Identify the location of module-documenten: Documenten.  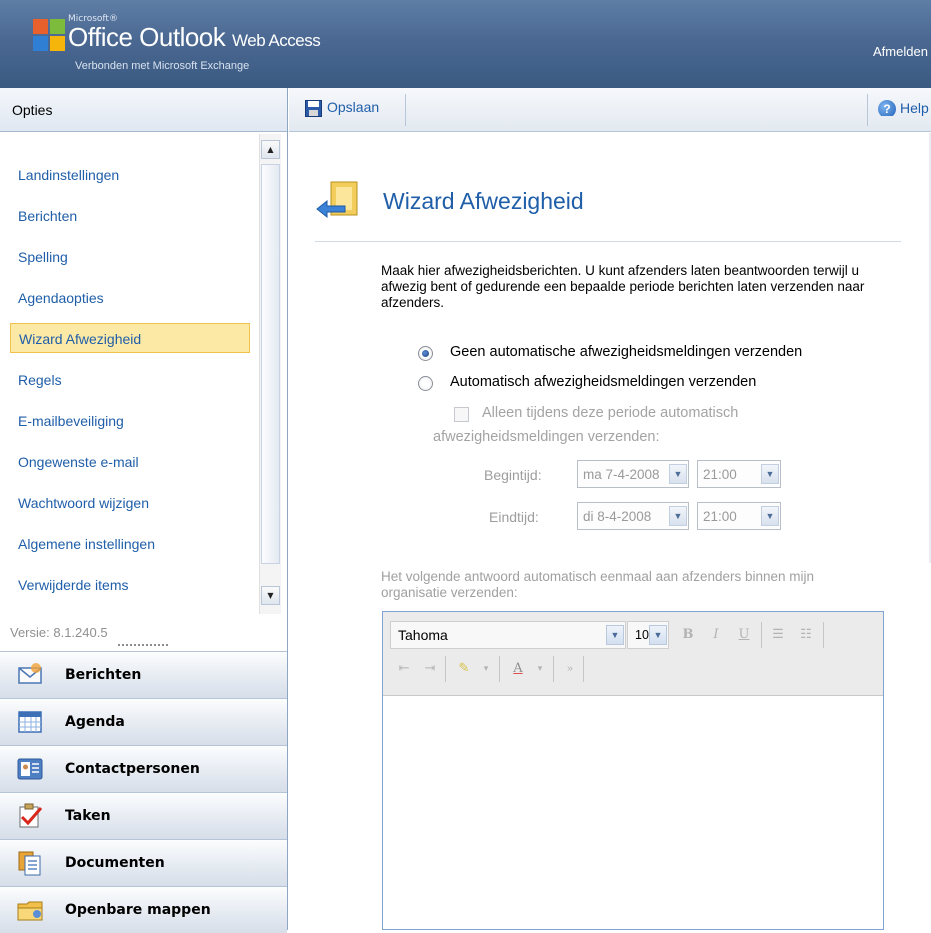
(143, 862).